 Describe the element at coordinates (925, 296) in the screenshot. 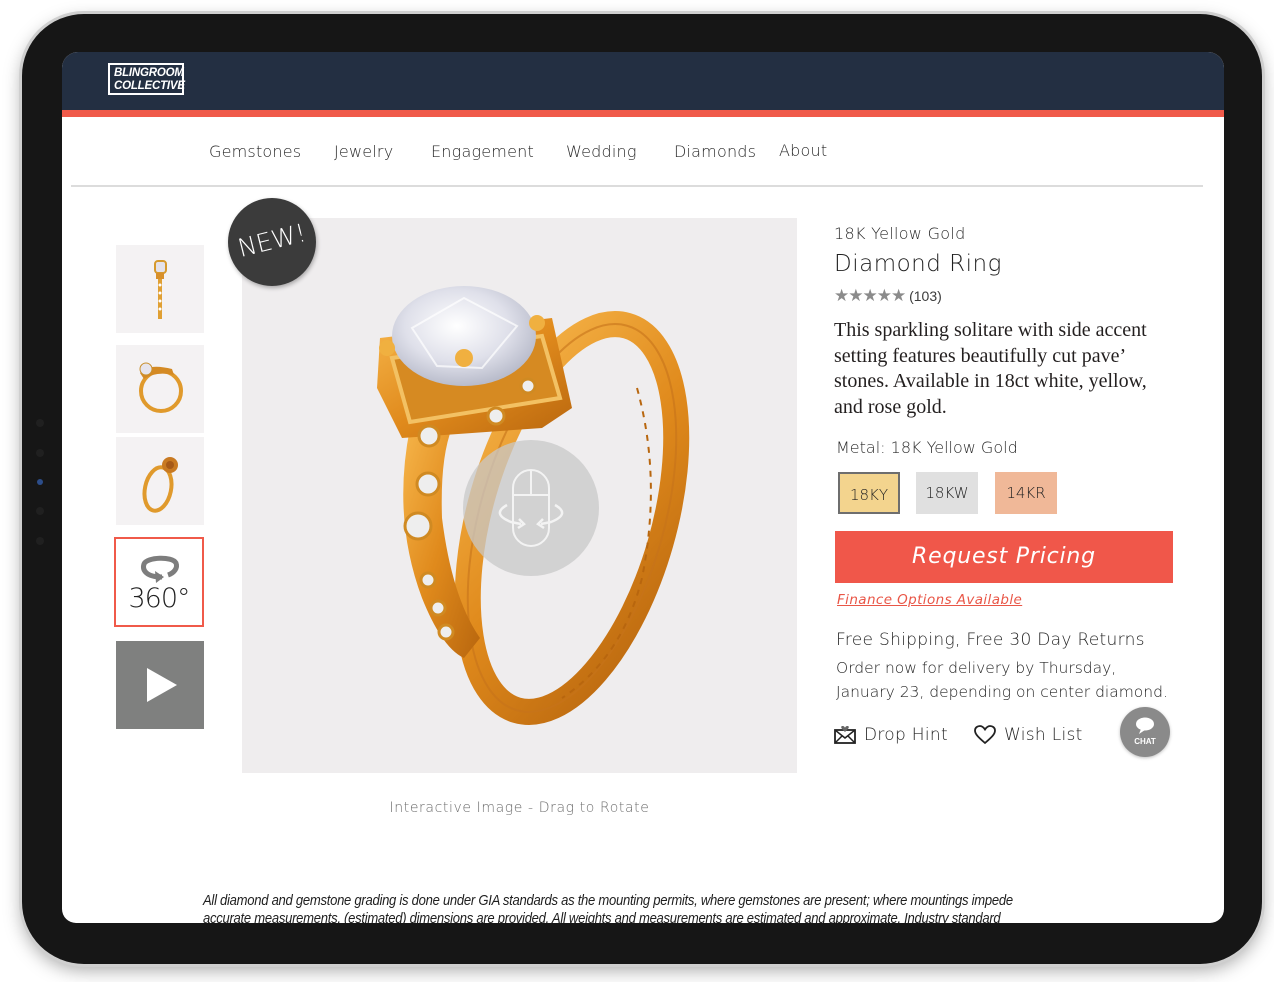

I see `review-count: (103)` at that location.